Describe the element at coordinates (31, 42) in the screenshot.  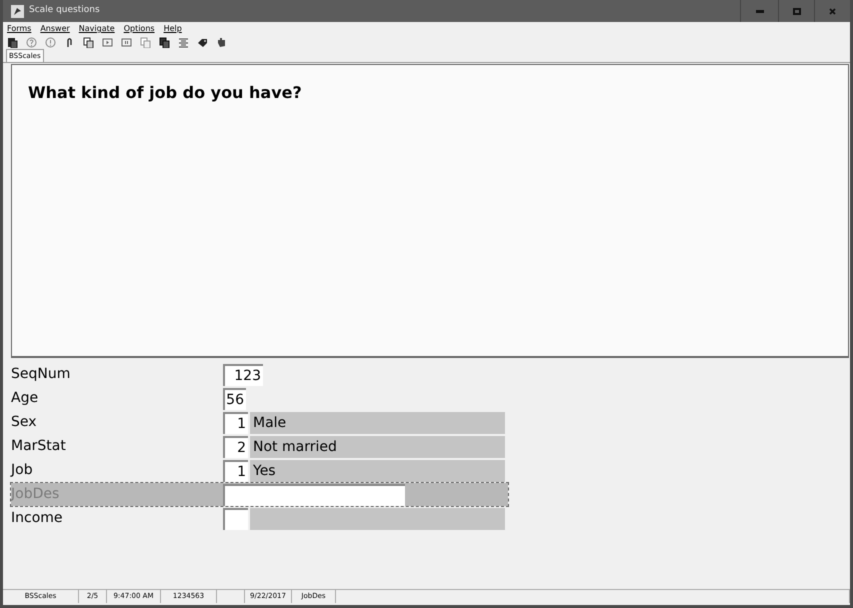
I see `question-circle-icon` at that location.